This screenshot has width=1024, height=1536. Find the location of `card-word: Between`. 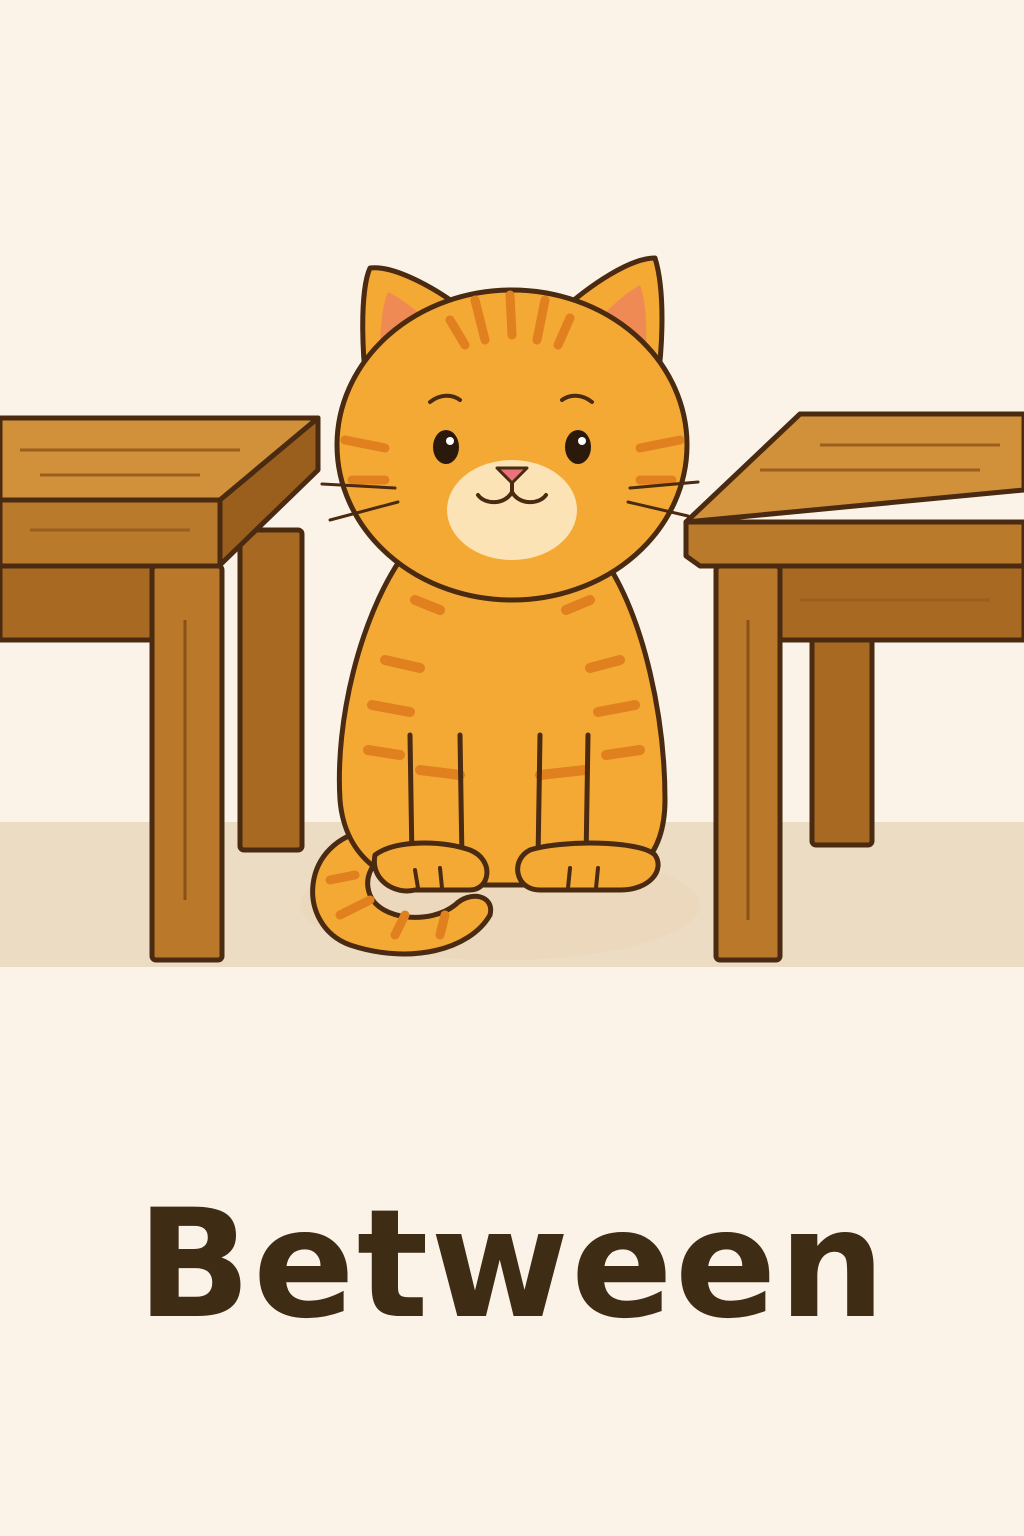

card-word: Between is located at coordinates (512, 1265).